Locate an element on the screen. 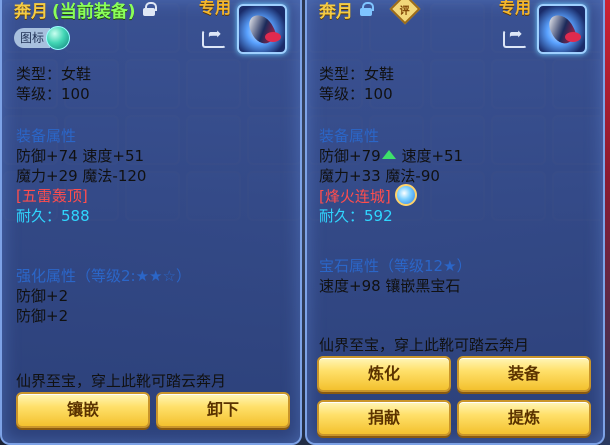  item-title: 奔月 (当前装备) is located at coordinates (85, 11).